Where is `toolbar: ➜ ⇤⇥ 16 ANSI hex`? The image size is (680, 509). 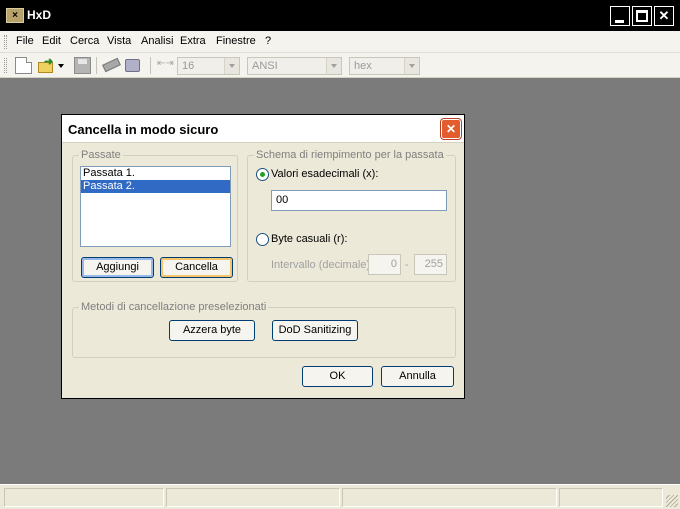
toolbar: ➜ ⇤⇥ 16 ANSI hex is located at coordinates (340, 65).